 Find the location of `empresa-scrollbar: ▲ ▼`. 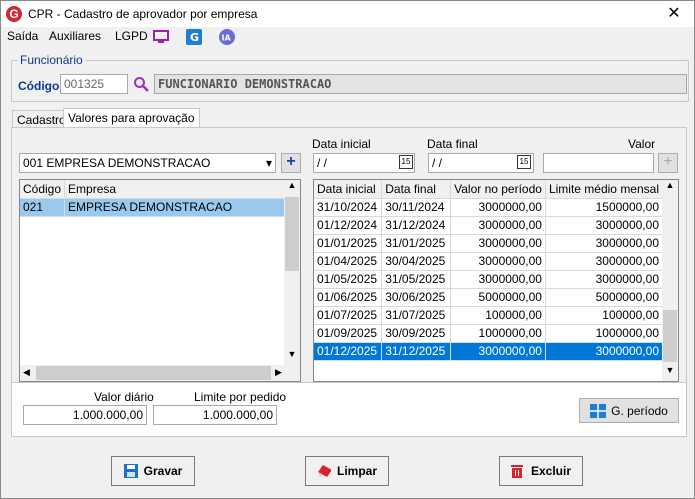

empresa-scrollbar: ▲ ▼ is located at coordinates (292, 272).